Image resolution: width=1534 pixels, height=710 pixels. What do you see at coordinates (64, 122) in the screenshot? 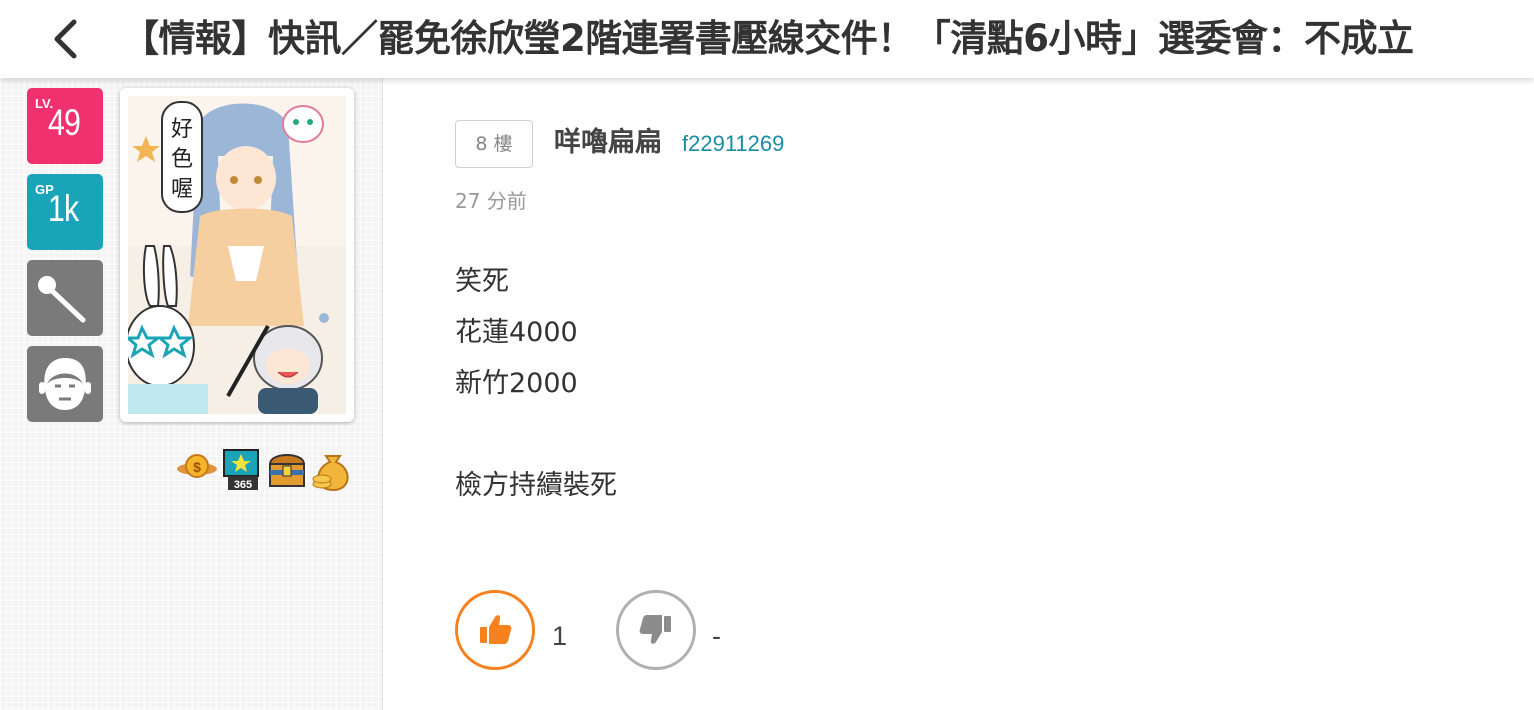
I see `level-value: 49` at bounding box center [64, 122].